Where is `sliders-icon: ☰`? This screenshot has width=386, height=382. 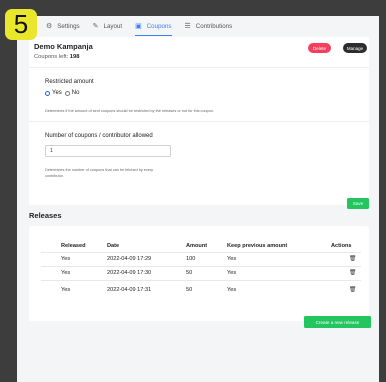 sliders-icon: ☰ is located at coordinates (187, 26).